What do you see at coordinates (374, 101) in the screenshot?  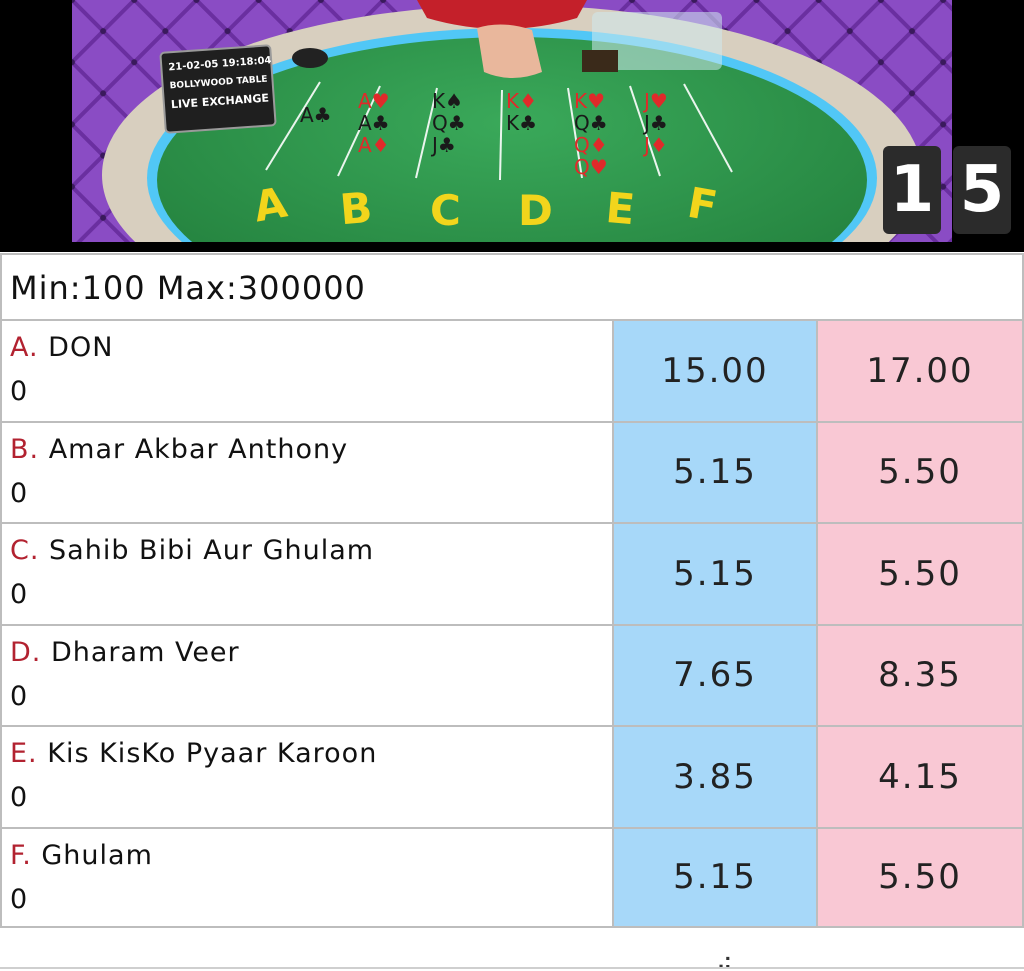 I see `card: A♥` at bounding box center [374, 101].